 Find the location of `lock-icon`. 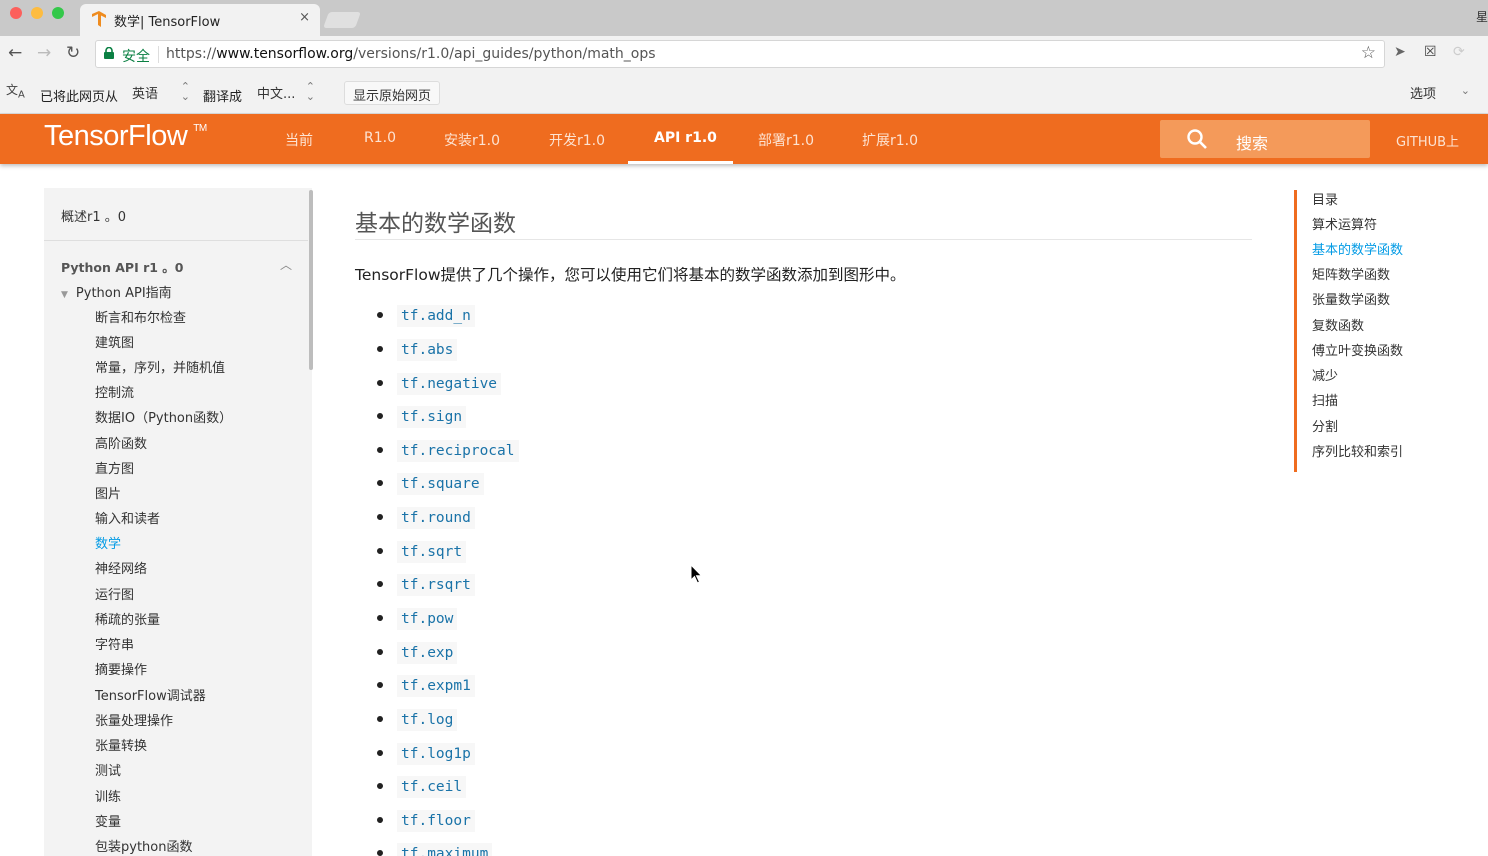

lock-icon is located at coordinates (109, 53).